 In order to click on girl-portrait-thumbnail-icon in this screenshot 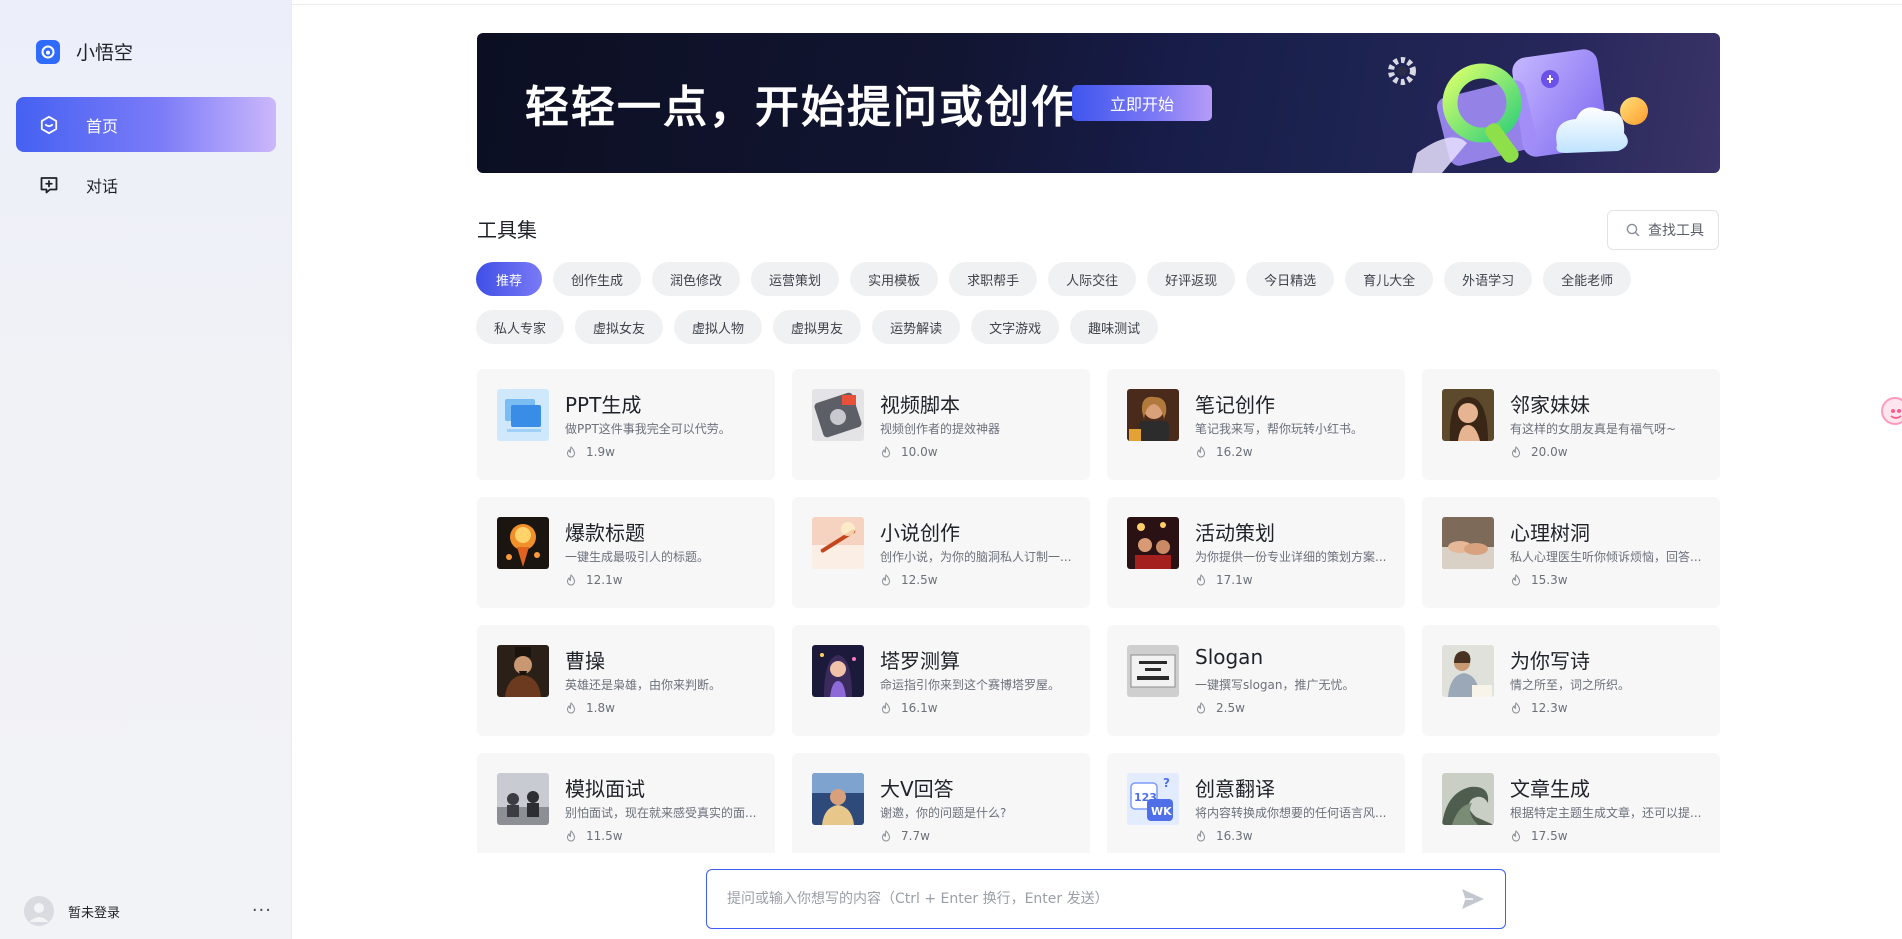, I will do `click(1468, 415)`.